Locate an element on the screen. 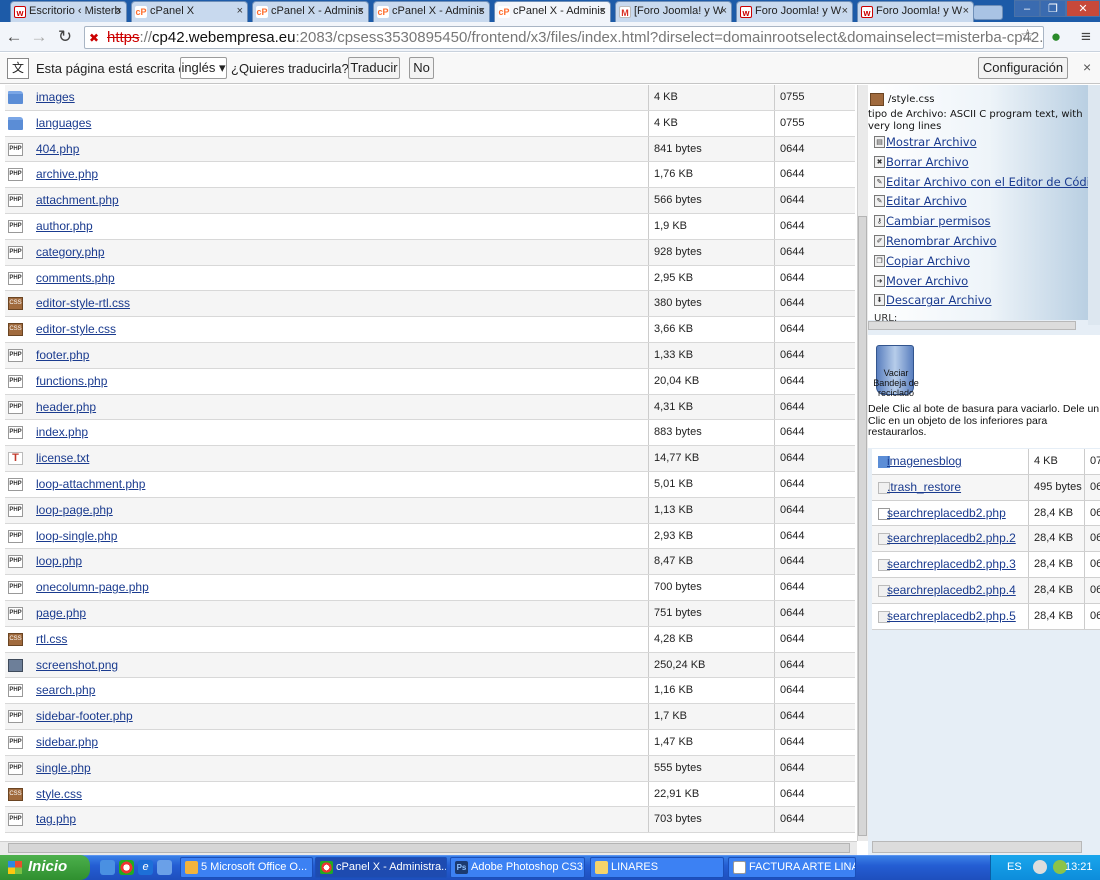  file-name-link: editor-style.css is located at coordinates (76, 329).